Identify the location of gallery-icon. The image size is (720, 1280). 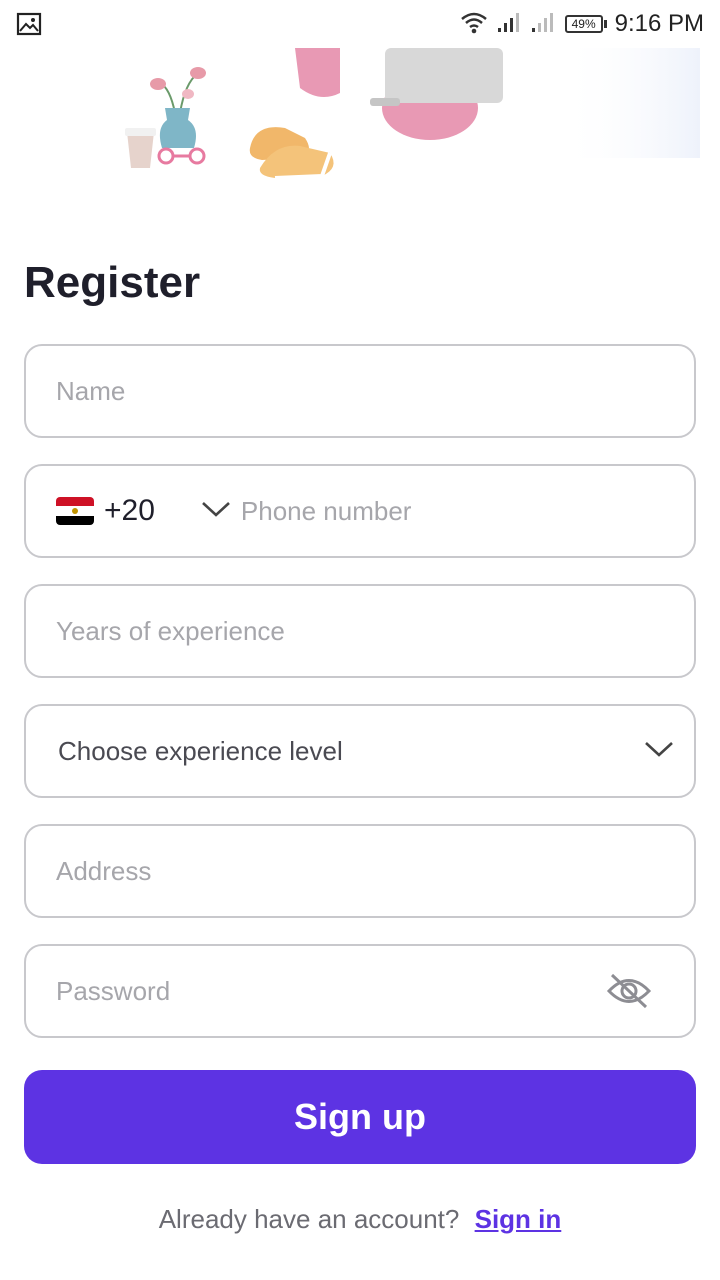
(29, 26).